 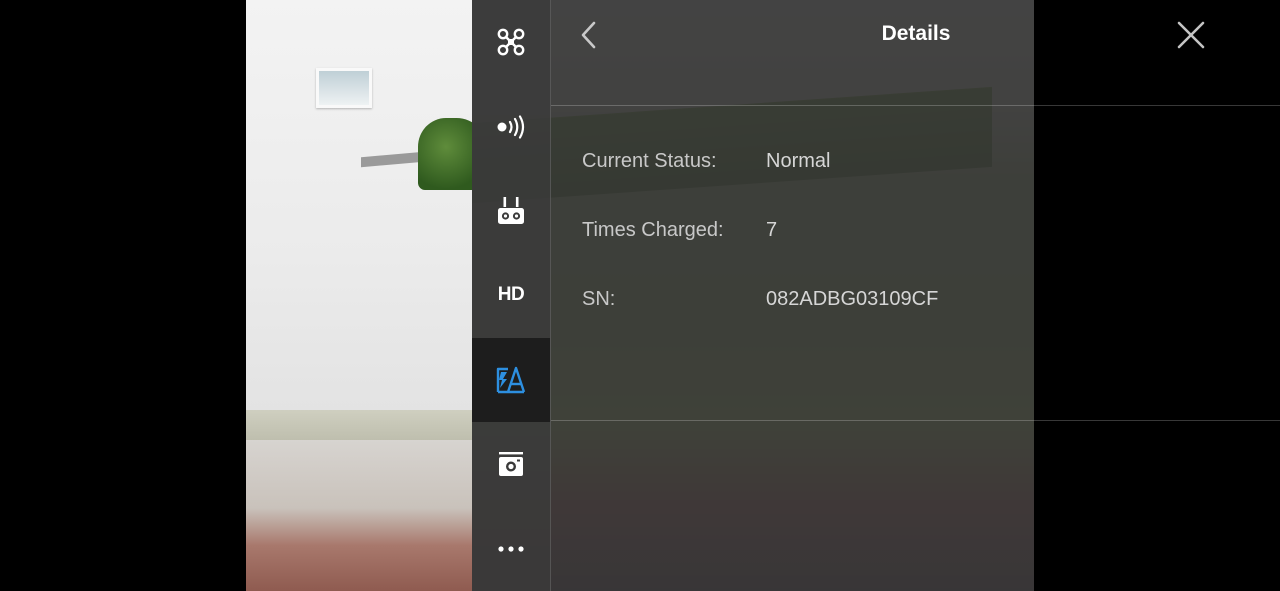 I want to click on settings-sidebar: HD, so click(x=511, y=295).